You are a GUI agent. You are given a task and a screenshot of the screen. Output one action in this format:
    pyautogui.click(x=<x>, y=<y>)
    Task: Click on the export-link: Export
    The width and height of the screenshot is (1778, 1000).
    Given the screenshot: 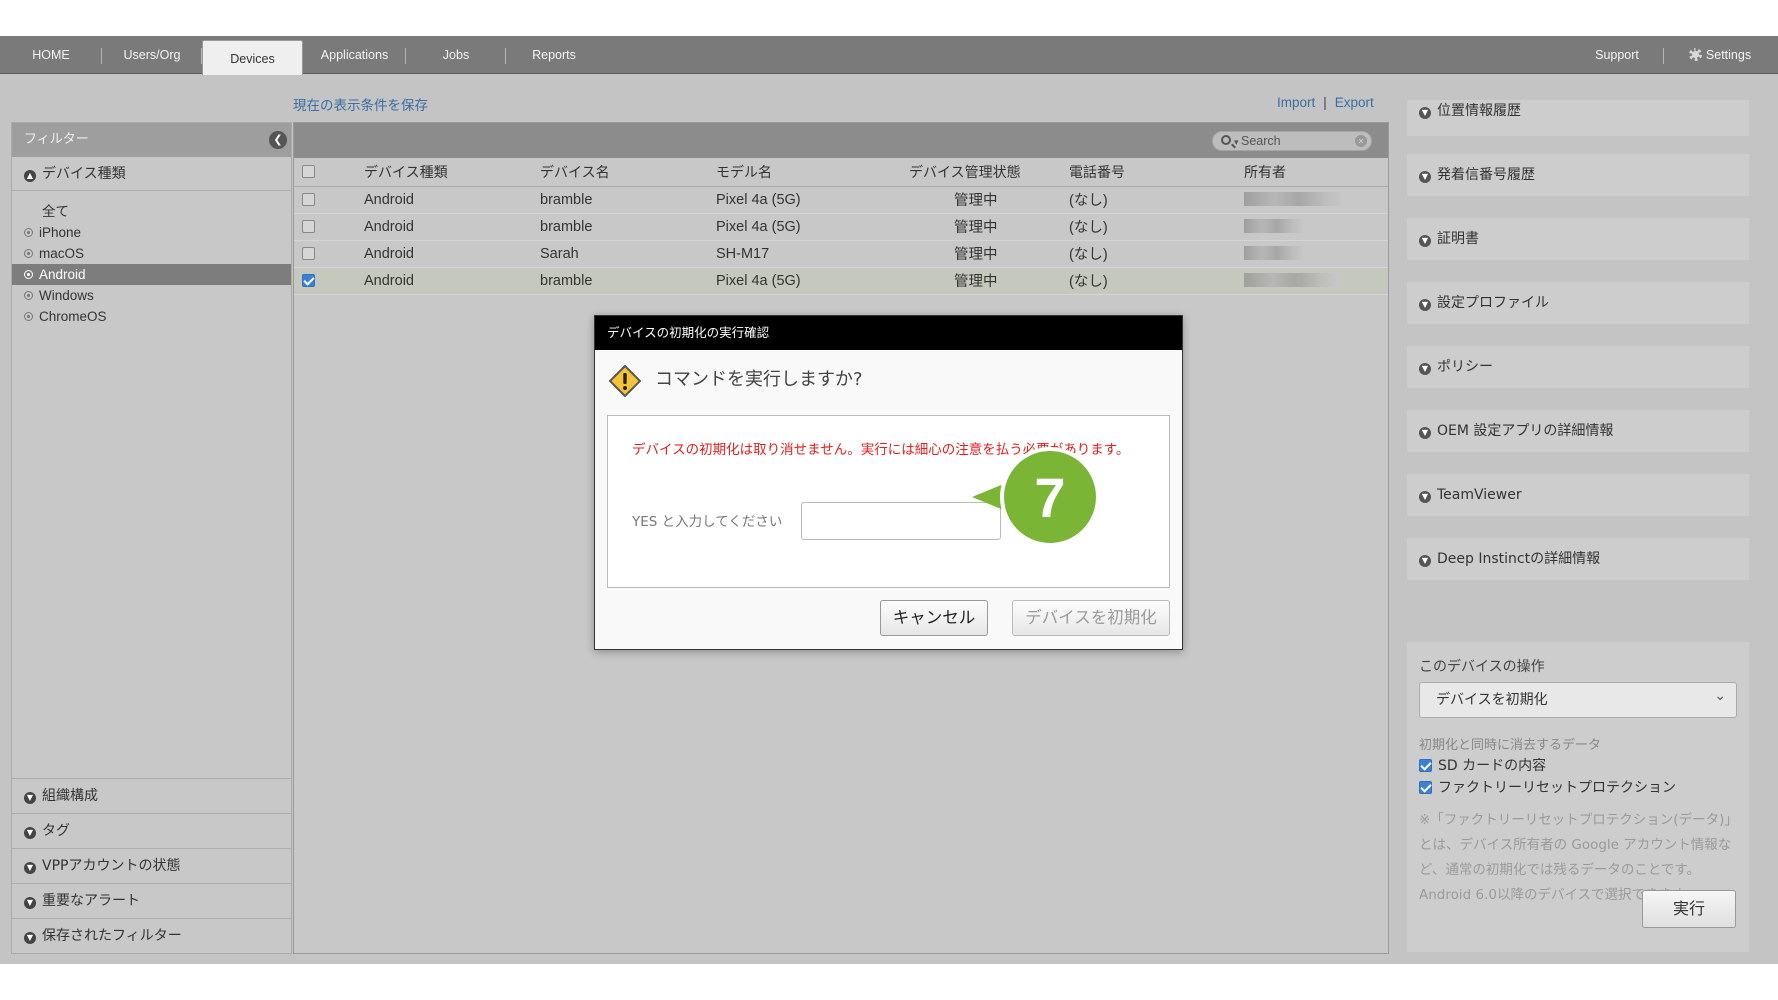 What is the action you would take?
    pyautogui.click(x=1354, y=102)
    